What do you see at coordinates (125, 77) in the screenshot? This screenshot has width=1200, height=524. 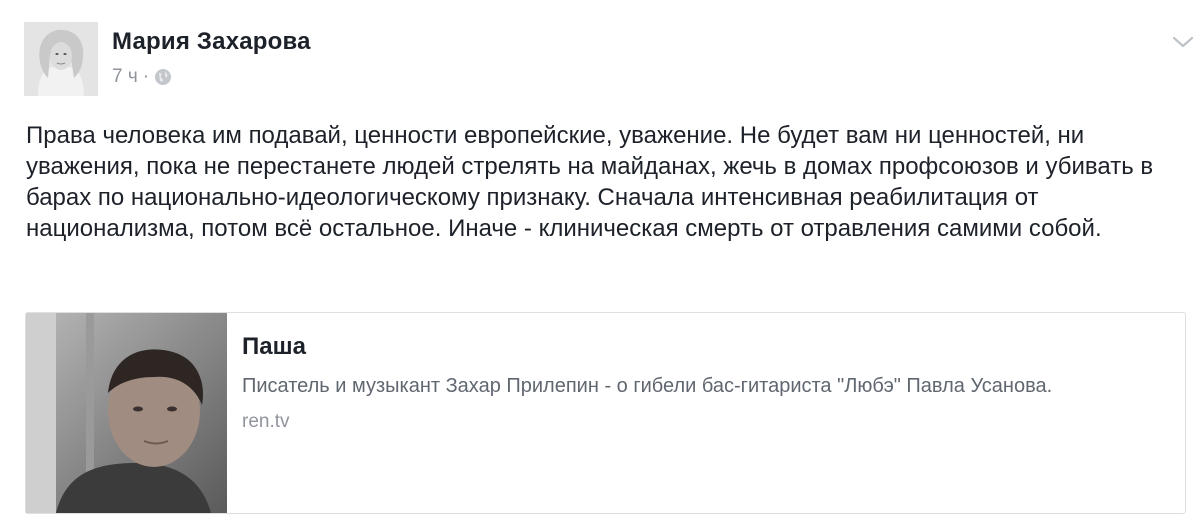 I see `timestamp: 7 ч` at bounding box center [125, 77].